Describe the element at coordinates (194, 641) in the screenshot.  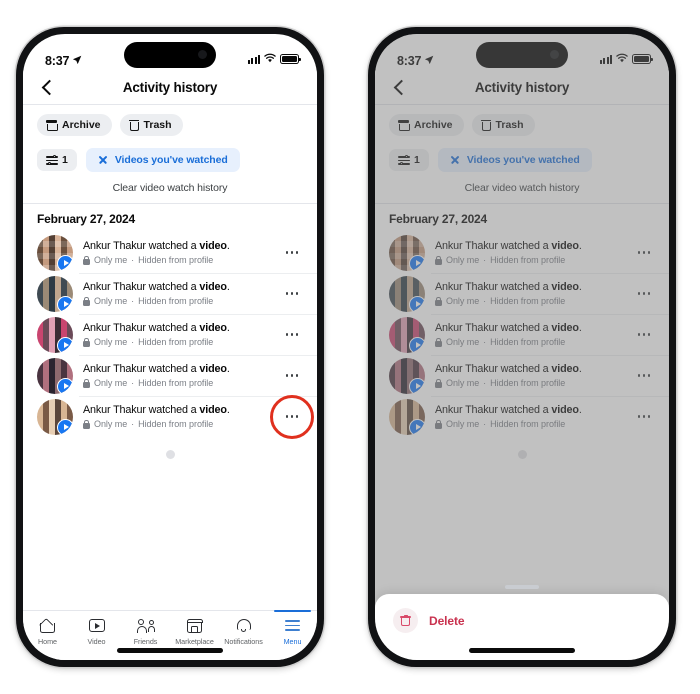
I see `tab-marketplace-label: Marketplace` at that location.